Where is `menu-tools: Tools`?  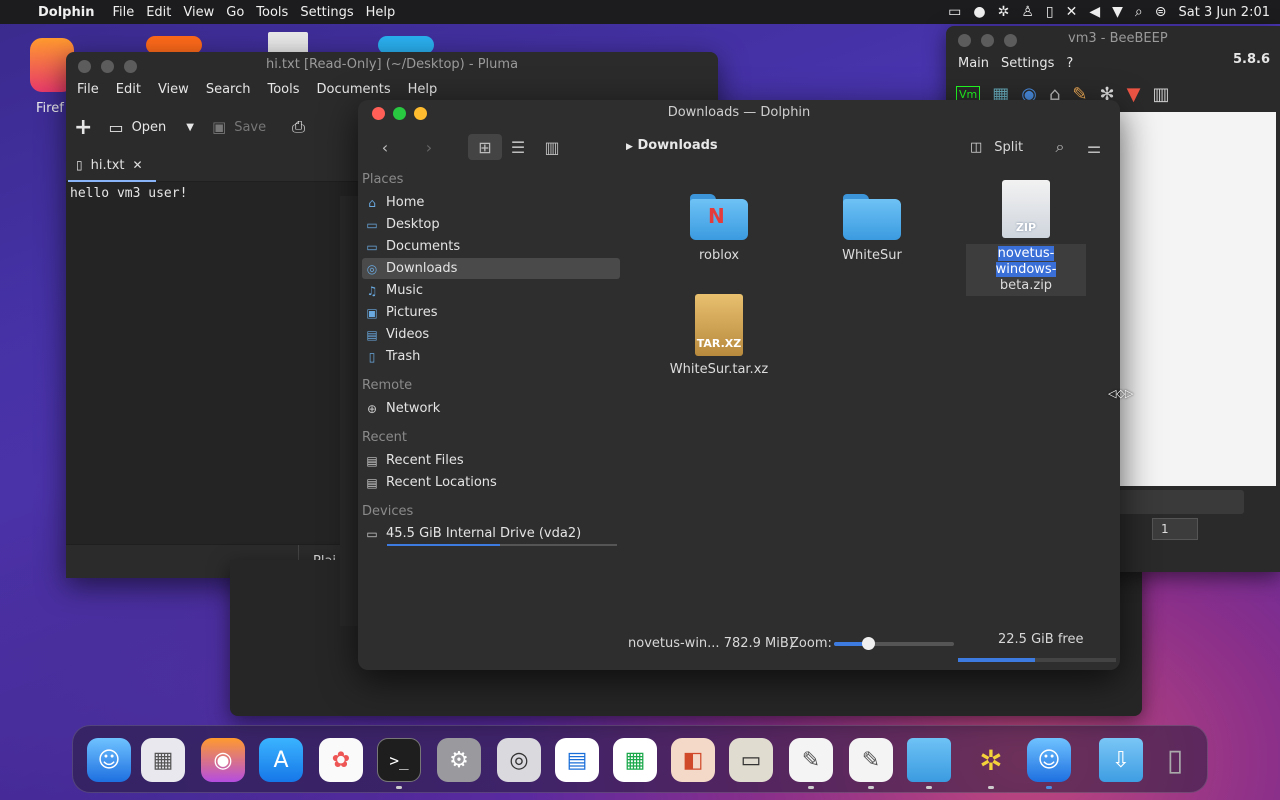
menu-tools: Tools is located at coordinates (272, 12).